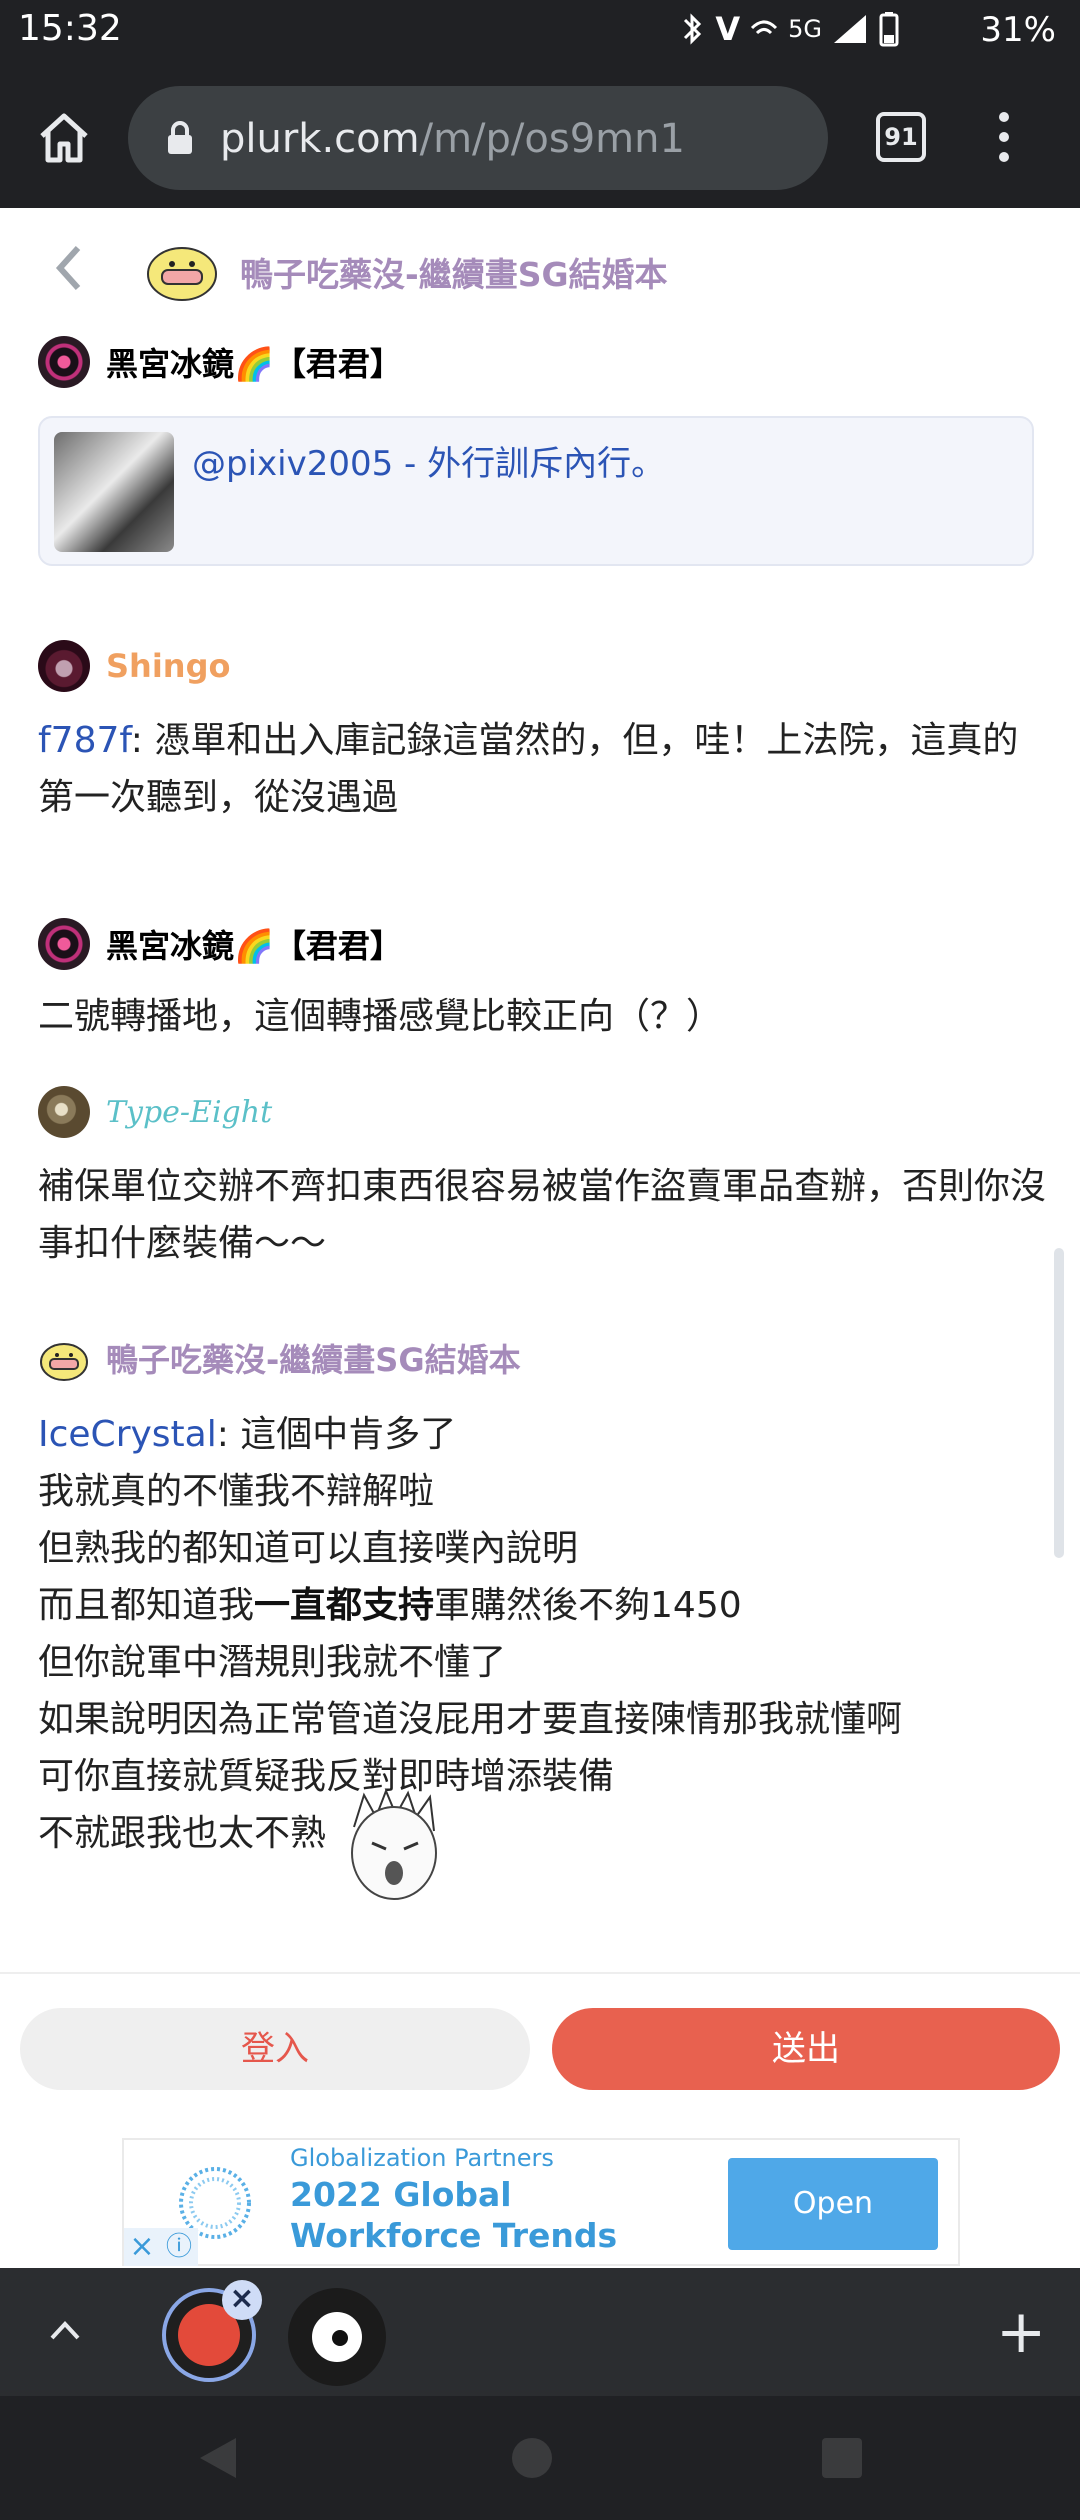 The image size is (1080, 2520). Describe the element at coordinates (901, 137) in the screenshot. I see `tab-switcher-button: 91` at that location.